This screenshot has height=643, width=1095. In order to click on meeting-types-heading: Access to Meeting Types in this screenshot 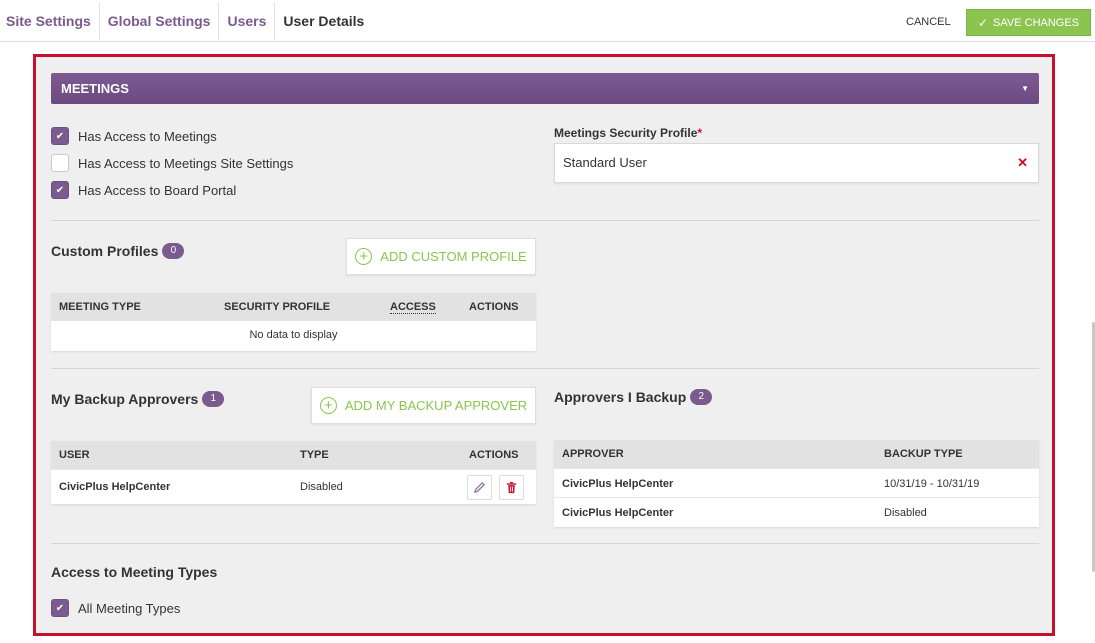, I will do `click(134, 572)`.